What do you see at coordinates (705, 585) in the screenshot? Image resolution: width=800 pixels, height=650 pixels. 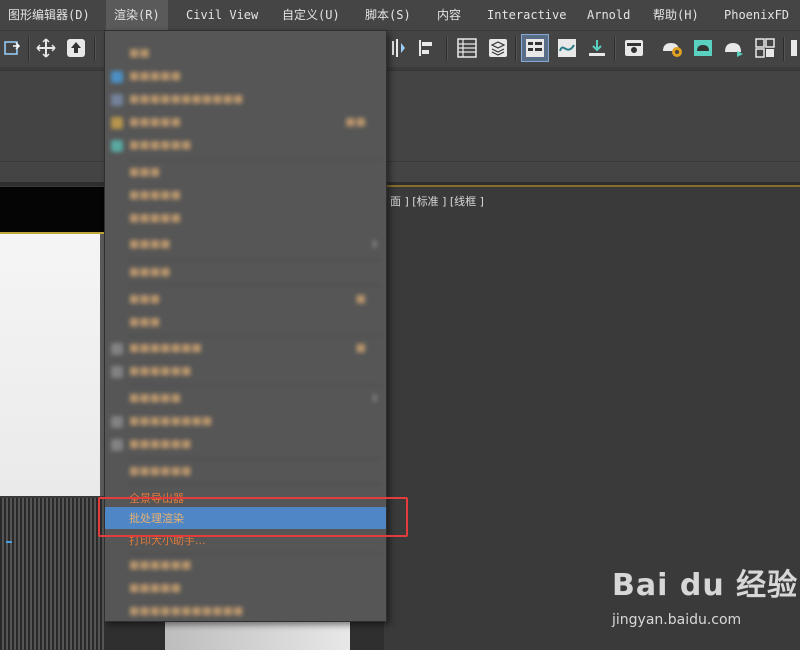 I see `watermark-logo: Bai du 经验` at bounding box center [705, 585].